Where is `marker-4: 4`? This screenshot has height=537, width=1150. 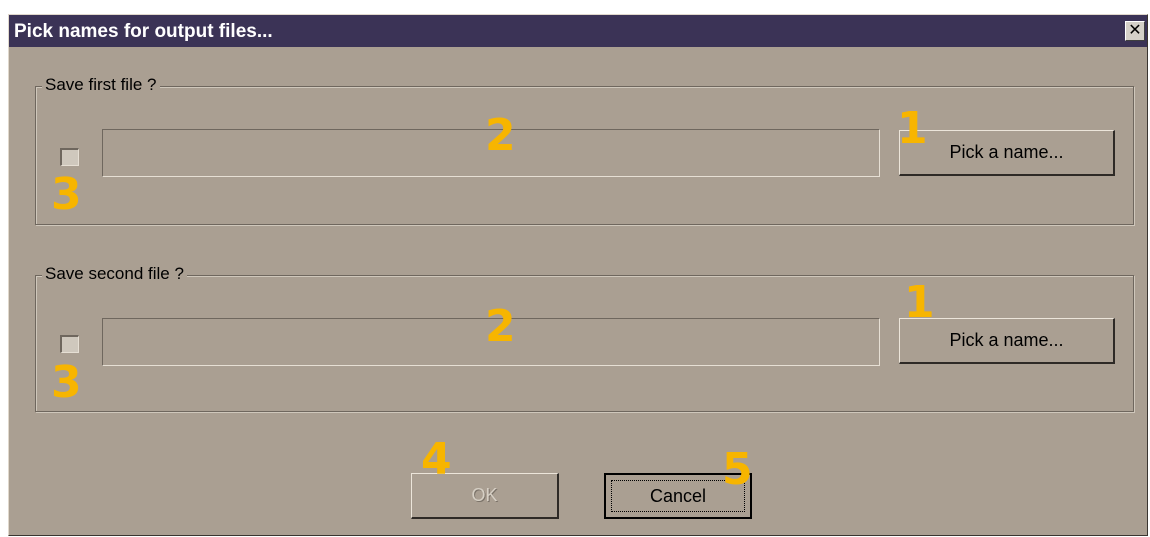 marker-4: 4 is located at coordinates (436, 459).